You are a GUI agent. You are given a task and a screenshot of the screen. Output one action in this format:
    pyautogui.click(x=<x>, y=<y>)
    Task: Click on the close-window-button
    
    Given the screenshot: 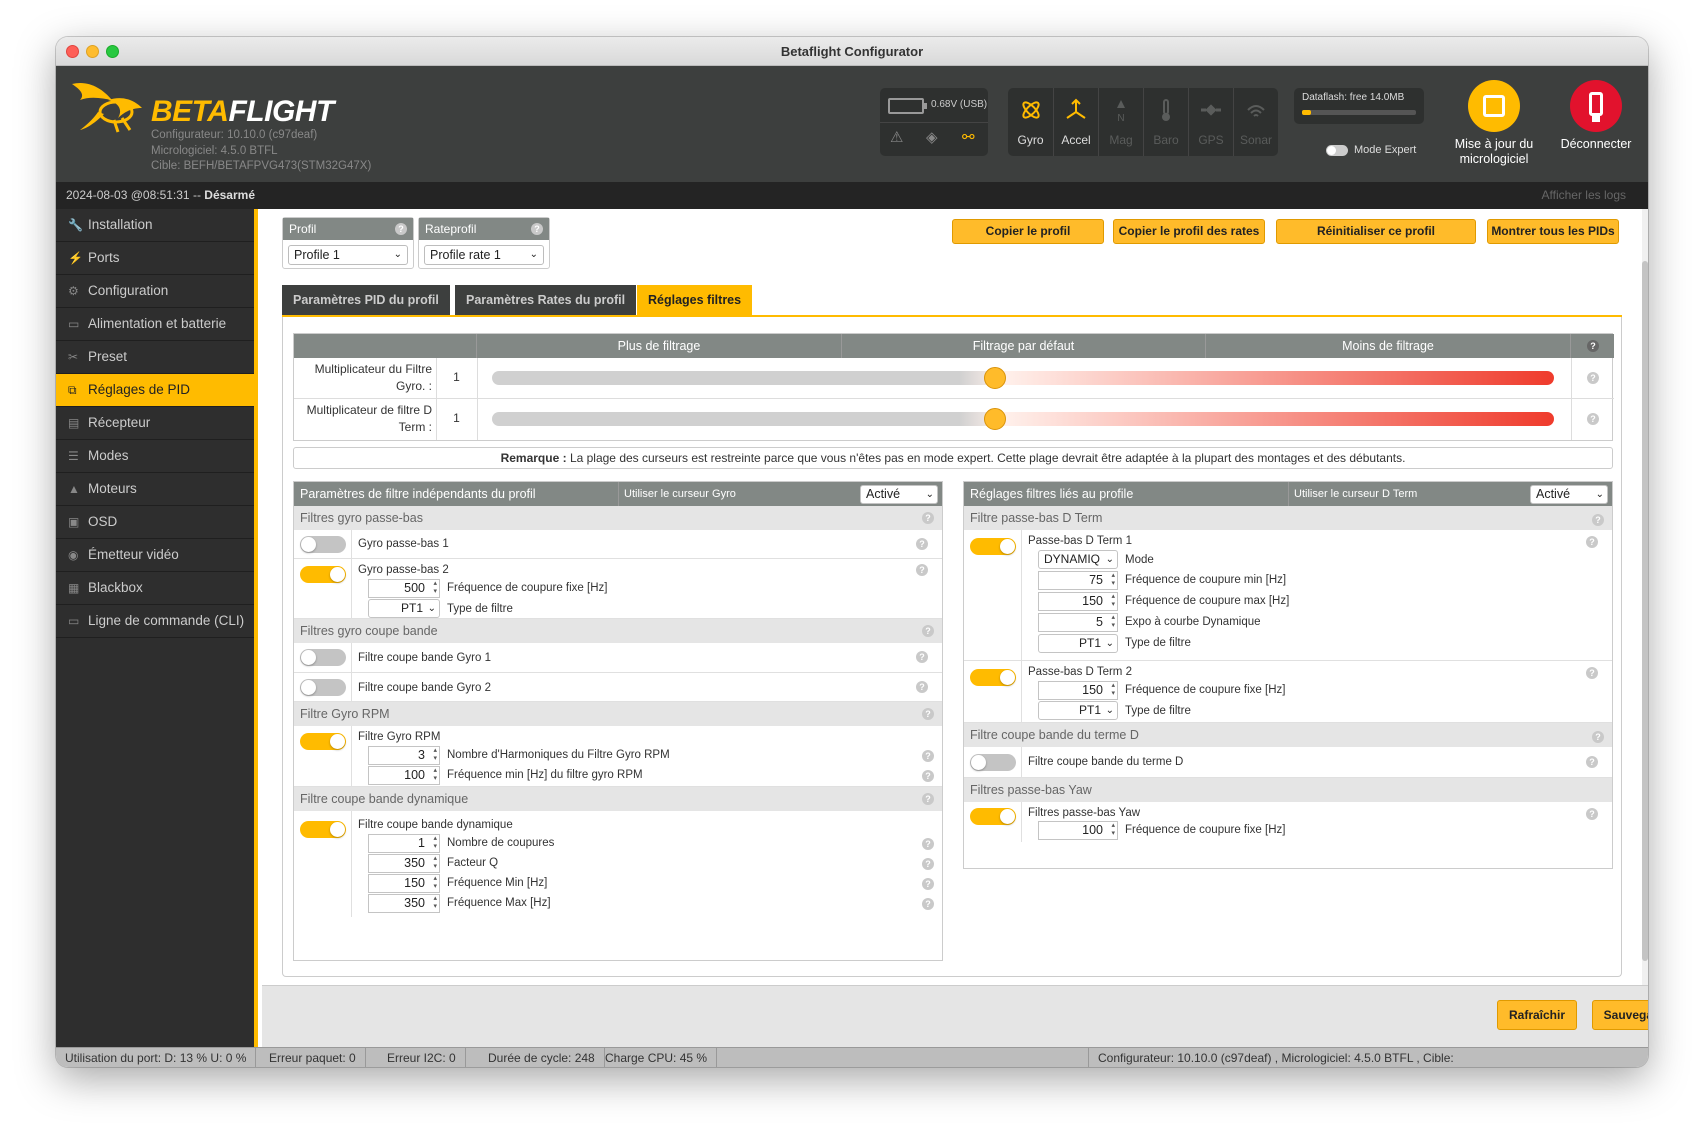 What is the action you would take?
    pyautogui.click(x=72, y=51)
    